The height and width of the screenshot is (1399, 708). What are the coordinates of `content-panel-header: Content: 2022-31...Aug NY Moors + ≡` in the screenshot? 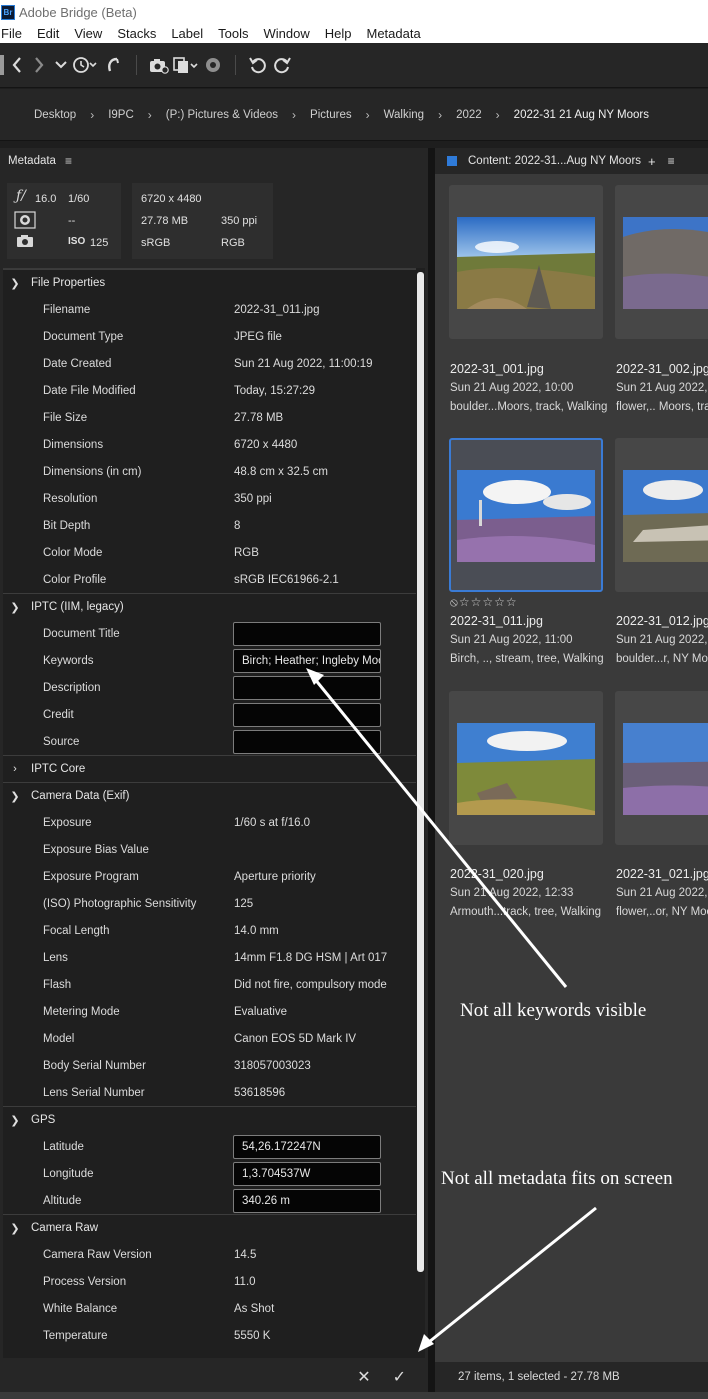 It's located at (571, 161).